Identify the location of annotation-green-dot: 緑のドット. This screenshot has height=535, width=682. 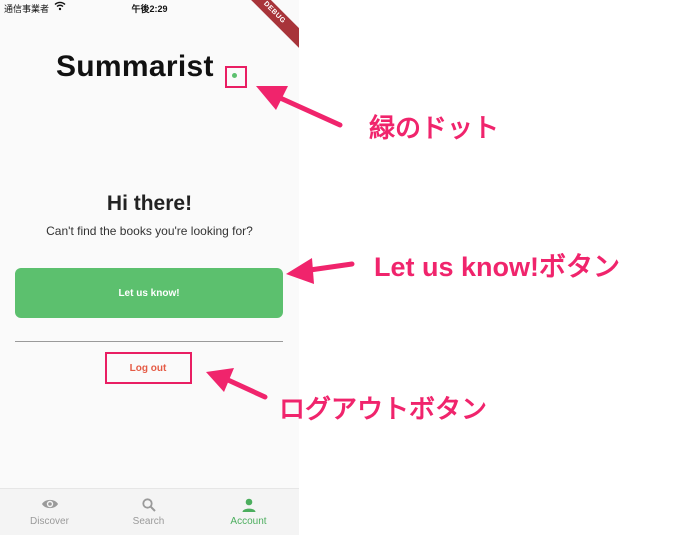
(434, 128).